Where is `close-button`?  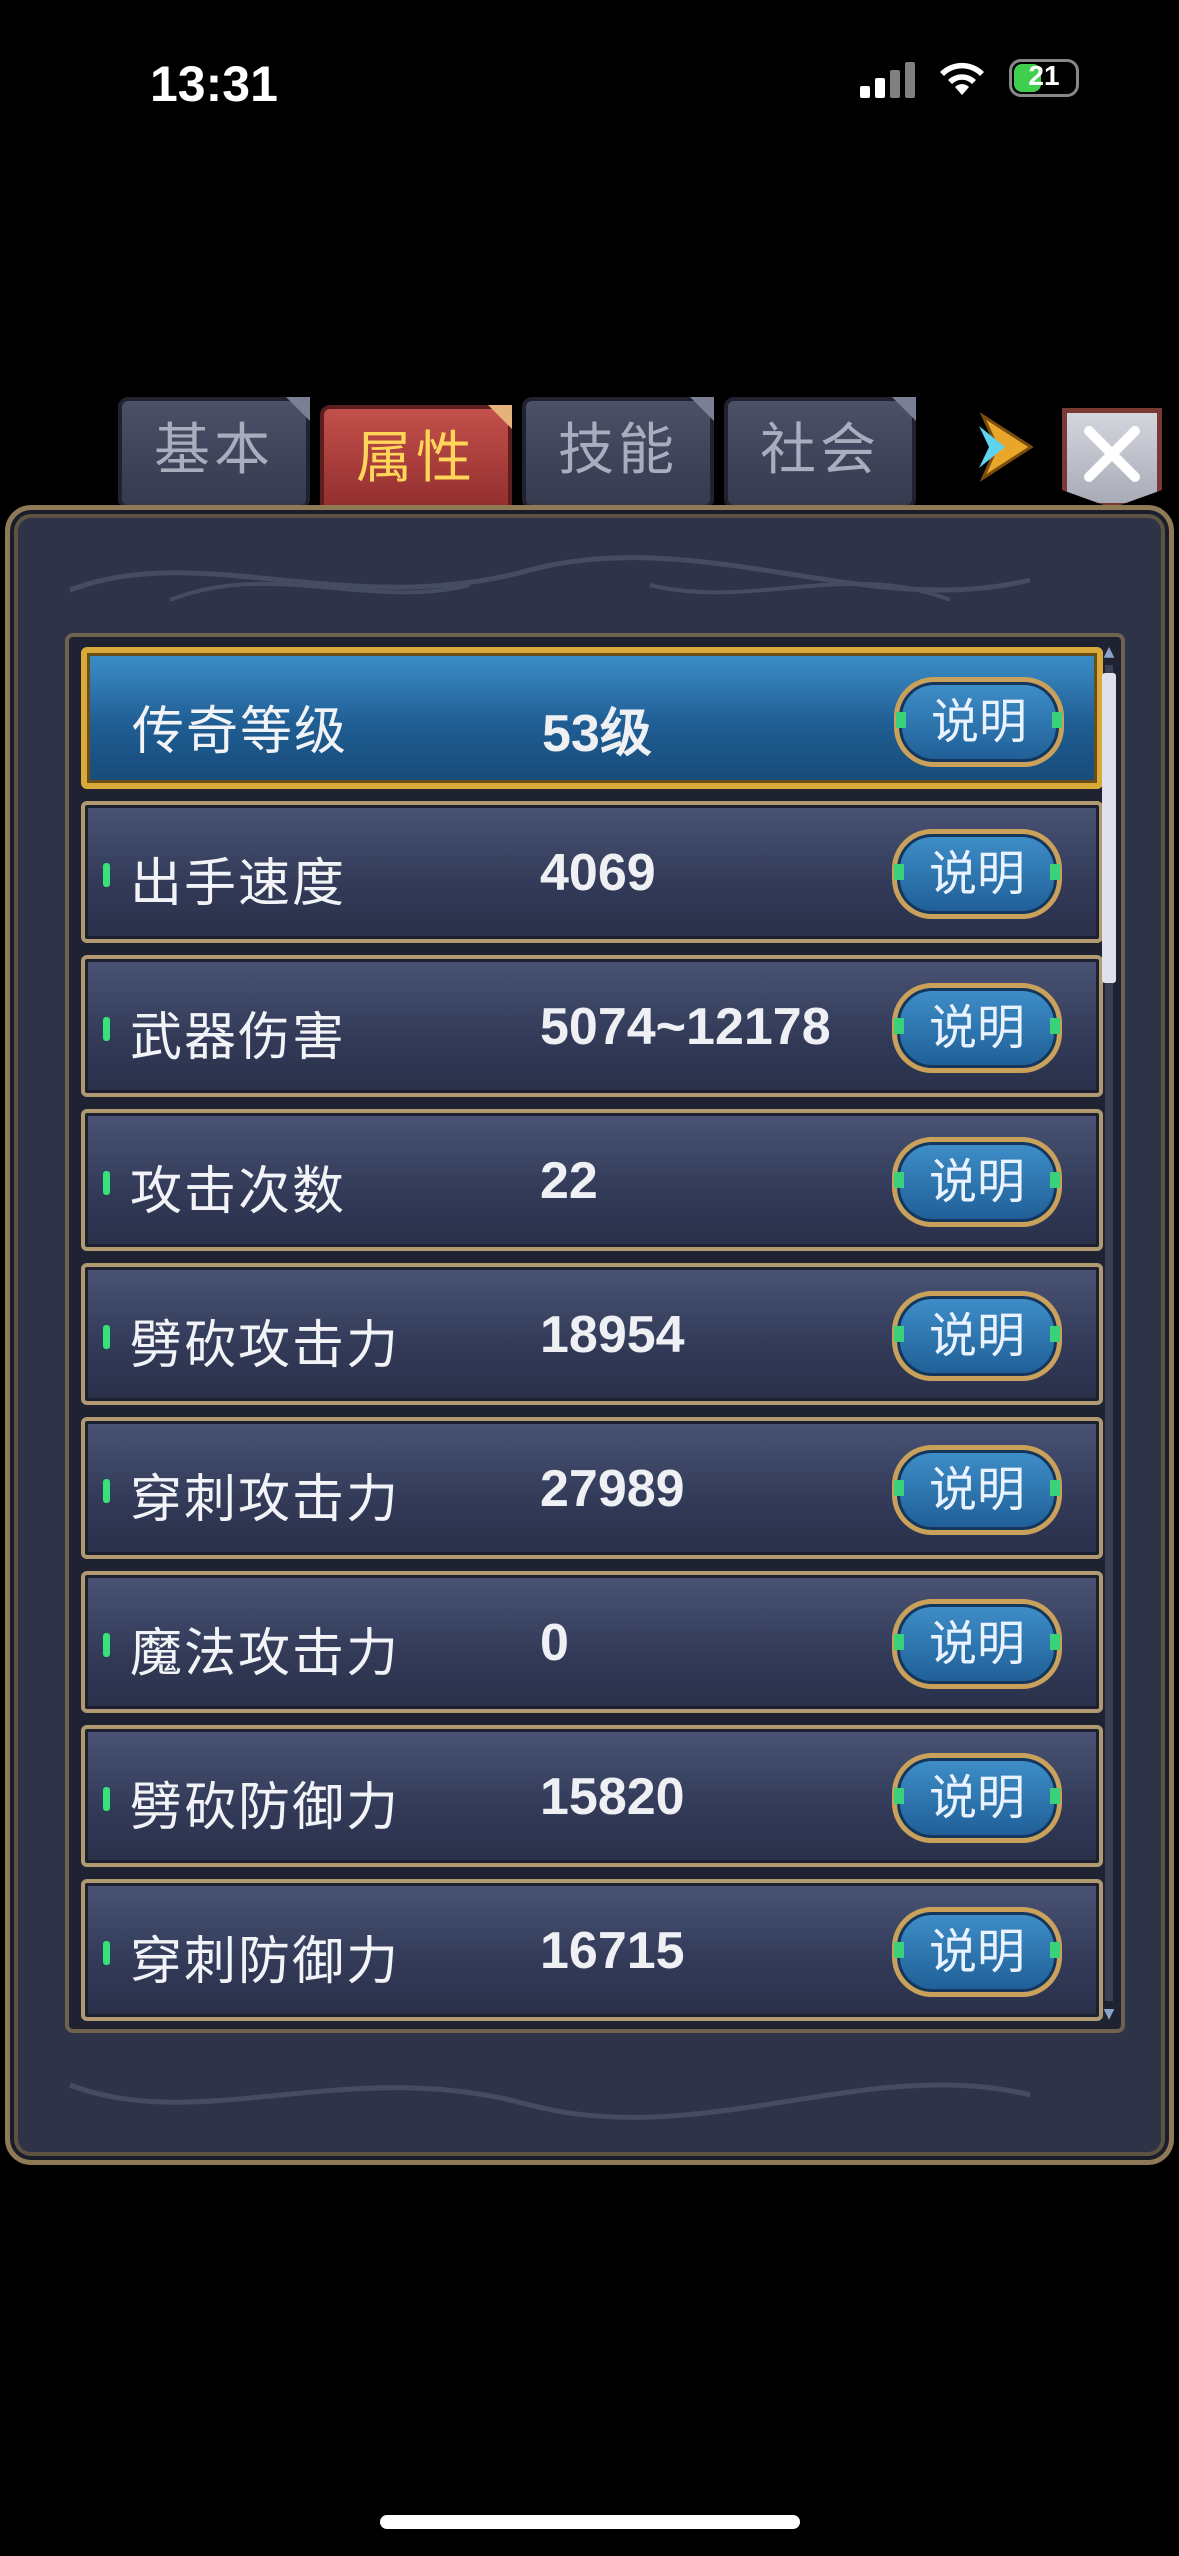
close-button is located at coordinates (1112, 458).